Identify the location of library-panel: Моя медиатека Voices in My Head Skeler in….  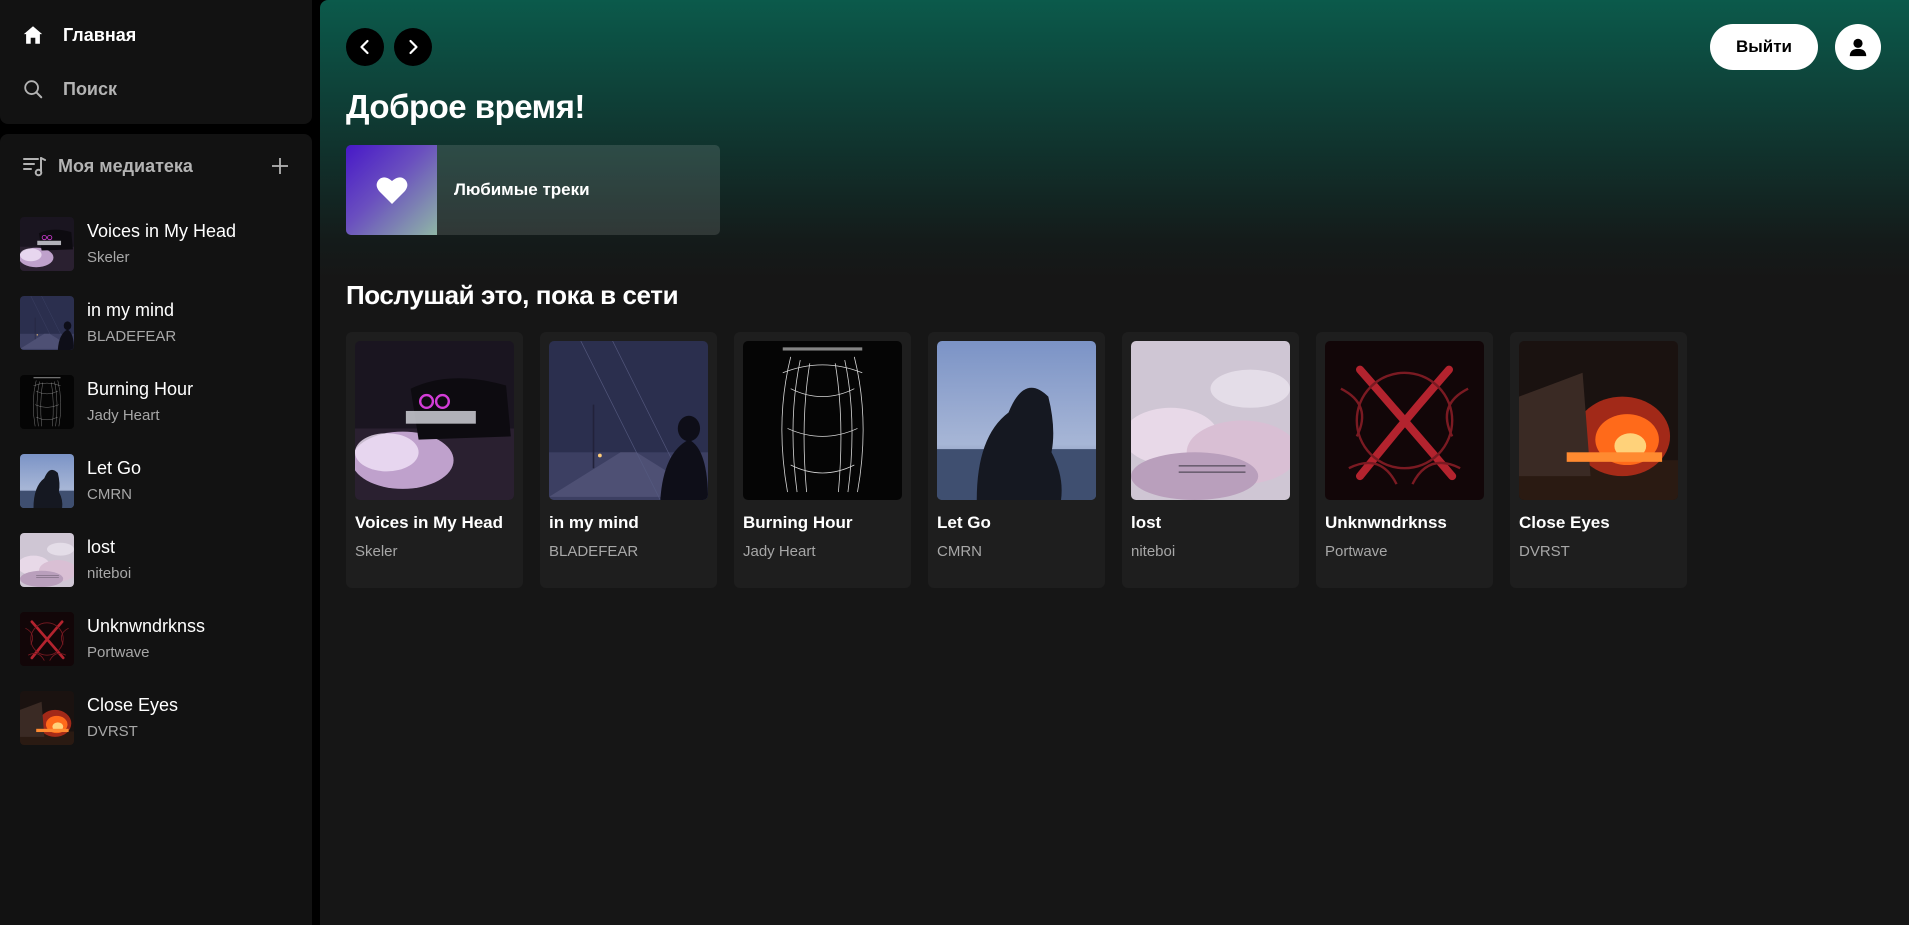
(156, 529).